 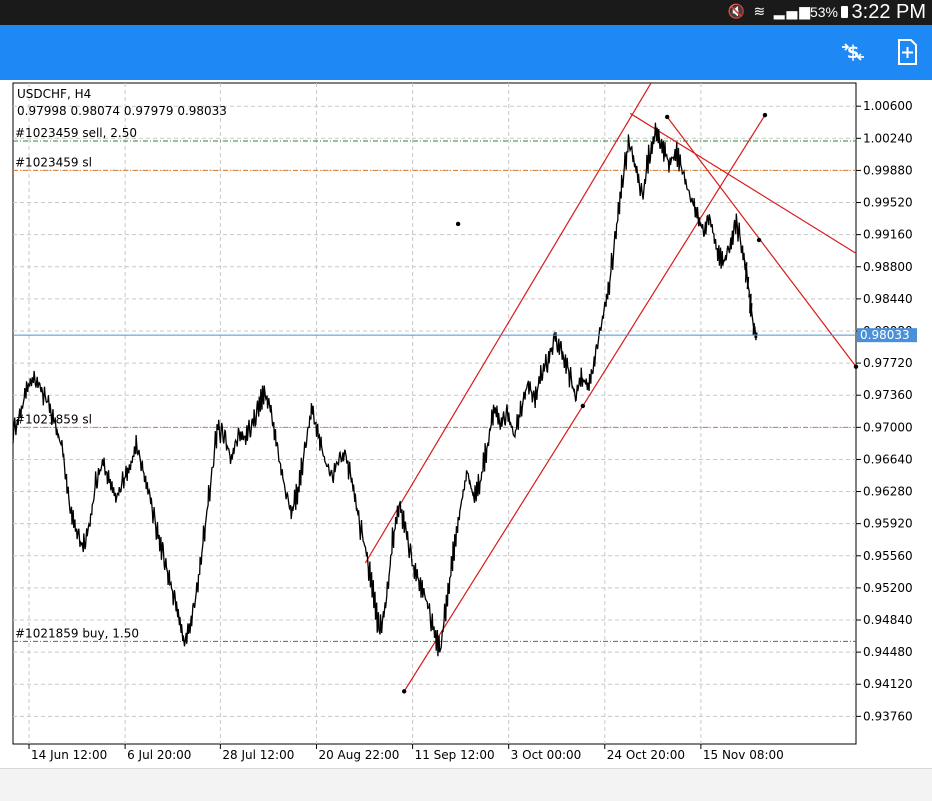 I want to click on y-tick-label: 0.99880, so click(x=888, y=170).